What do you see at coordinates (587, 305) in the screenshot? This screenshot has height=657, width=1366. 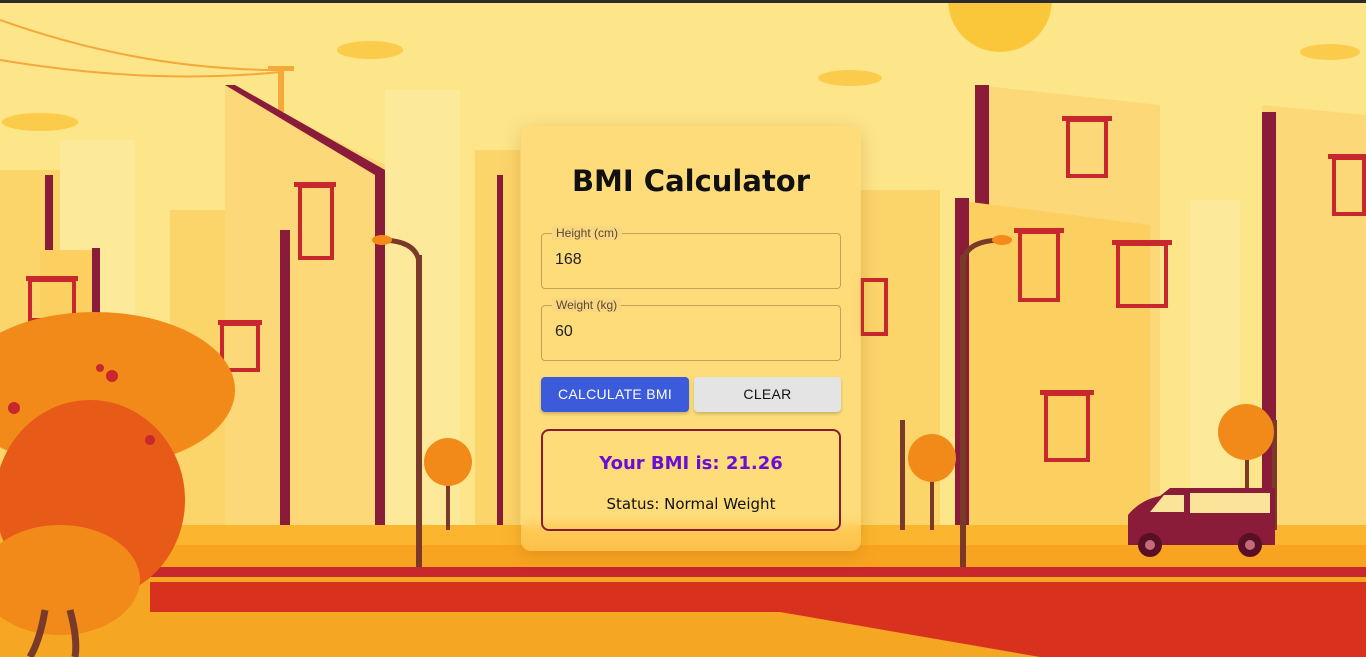 I see `weight-field-label: Weight (kg)` at bounding box center [587, 305].